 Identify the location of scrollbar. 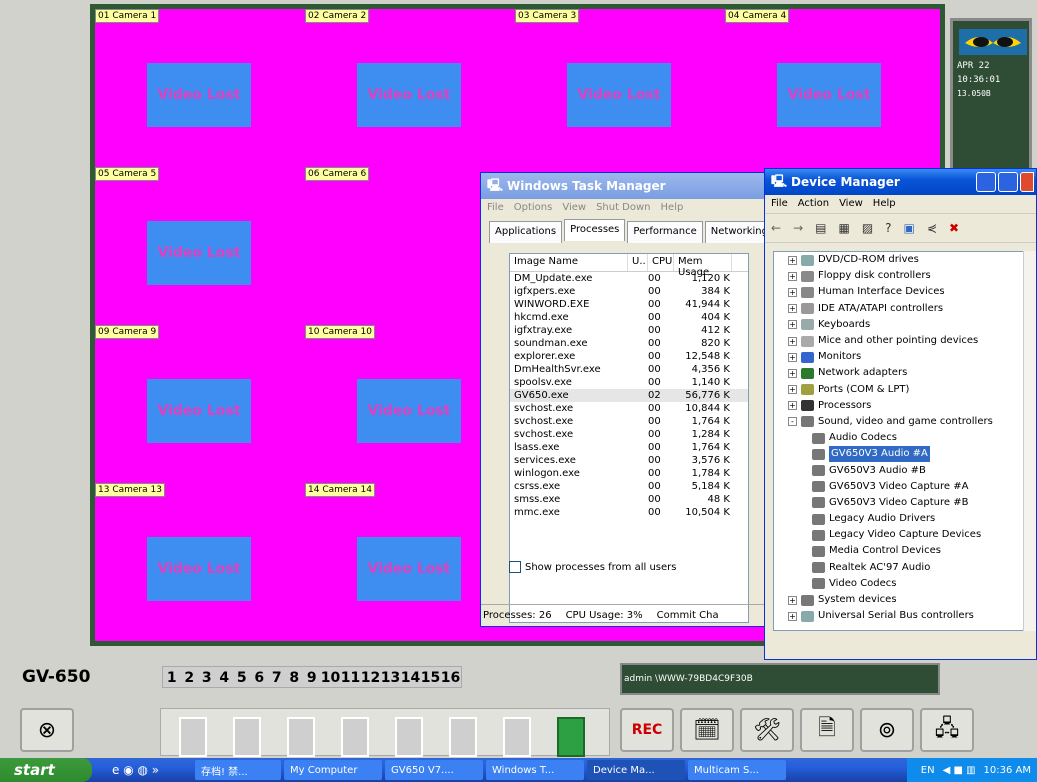
(1029, 441).